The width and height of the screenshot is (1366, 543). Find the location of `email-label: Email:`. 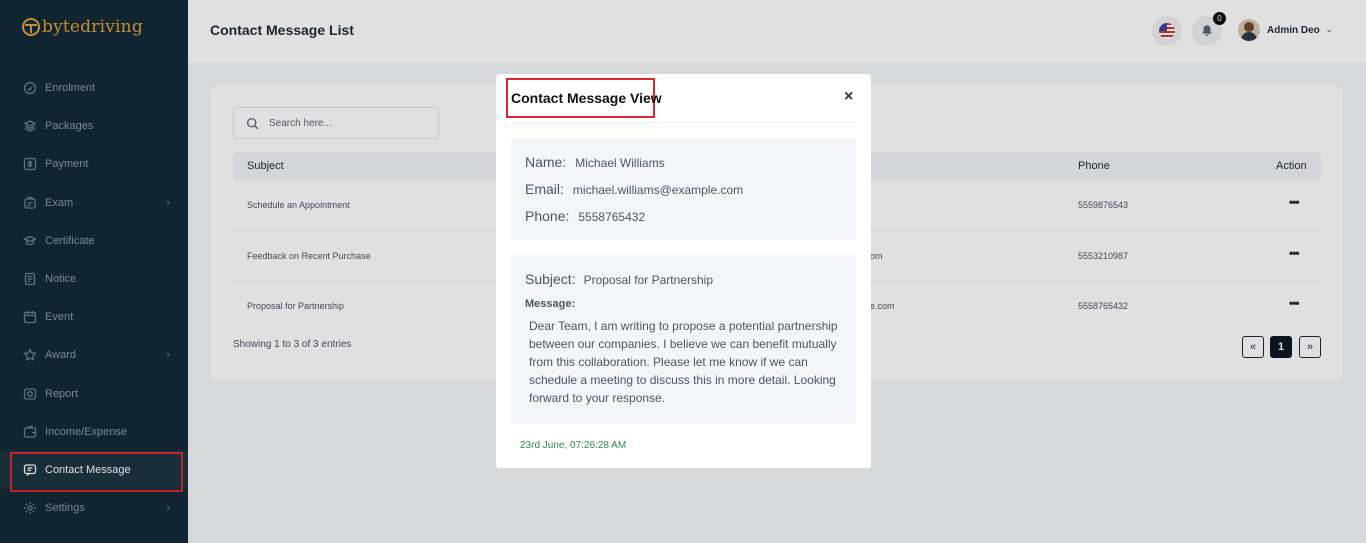

email-label: Email: is located at coordinates (544, 189).